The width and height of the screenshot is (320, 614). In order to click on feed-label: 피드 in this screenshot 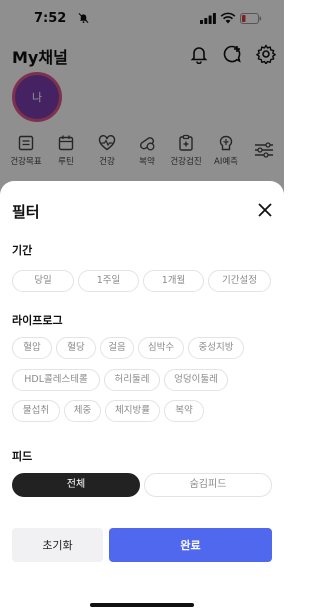, I will do `click(22, 456)`.